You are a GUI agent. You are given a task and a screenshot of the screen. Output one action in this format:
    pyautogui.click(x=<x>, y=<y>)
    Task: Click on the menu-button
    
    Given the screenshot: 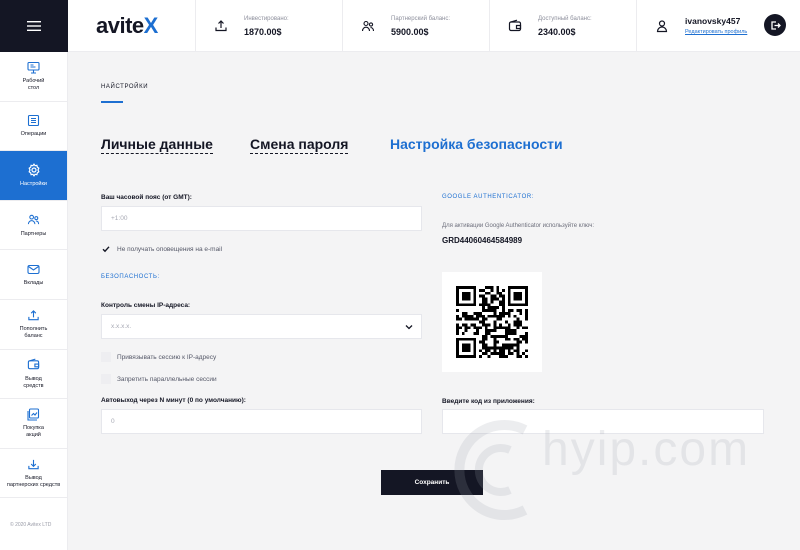 What is the action you would take?
    pyautogui.click(x=34, y=26)
    